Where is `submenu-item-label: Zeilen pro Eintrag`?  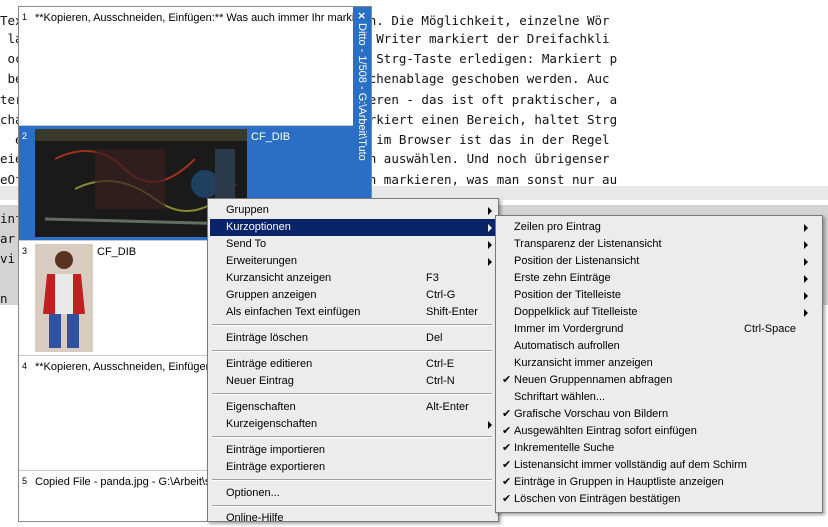 submenu-item-label: Zeilen pro Eintrag is located at coordinates (557, 227).